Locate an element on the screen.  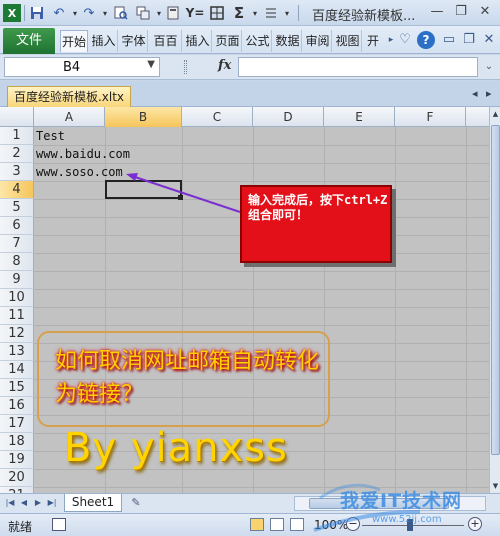
restore-workbook-icon: ❐ is located at coordinates (469, 40).